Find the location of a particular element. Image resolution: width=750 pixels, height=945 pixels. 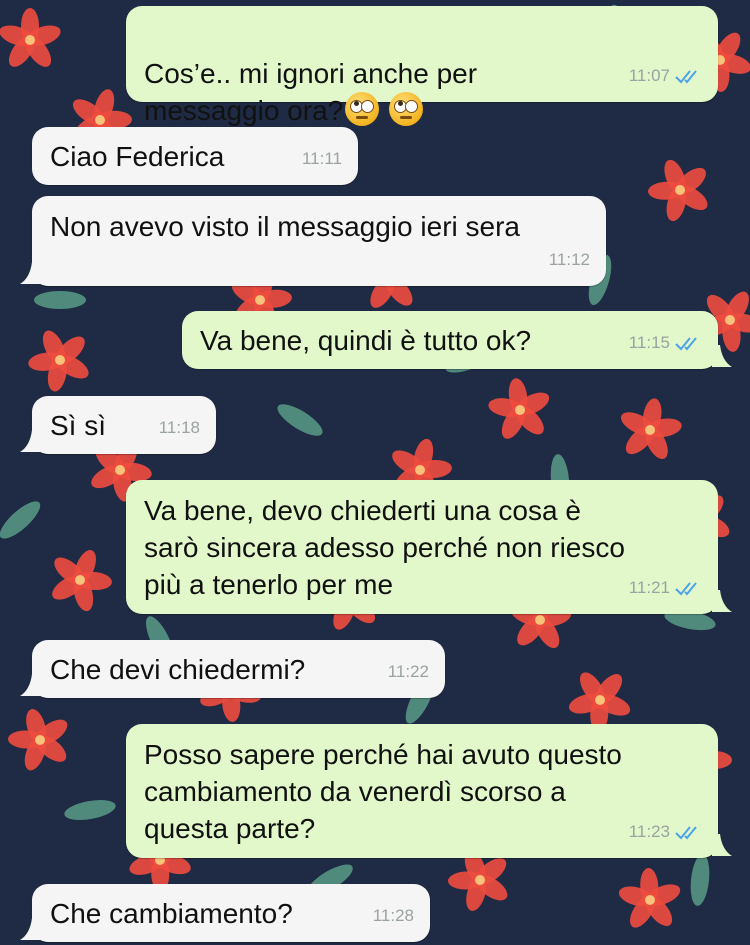

message-meta: 11:18 is located at coordinates (179, 427).